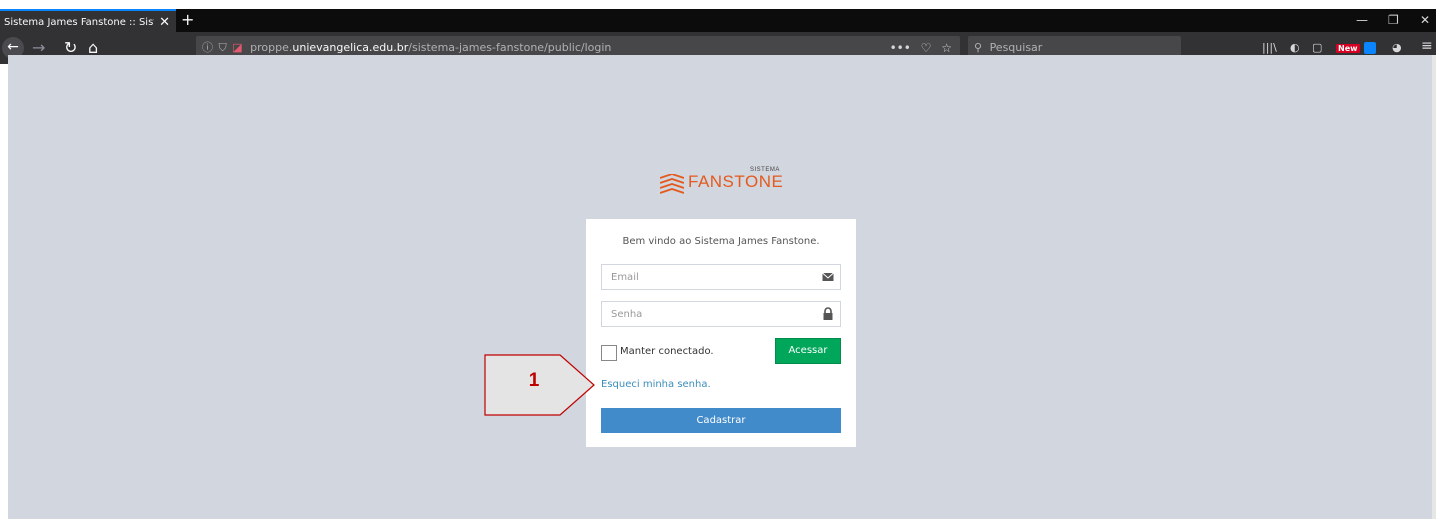 This screenshot has height=528, width=1436. I want to click on addon-icon: ◐, so click(1295, 48).